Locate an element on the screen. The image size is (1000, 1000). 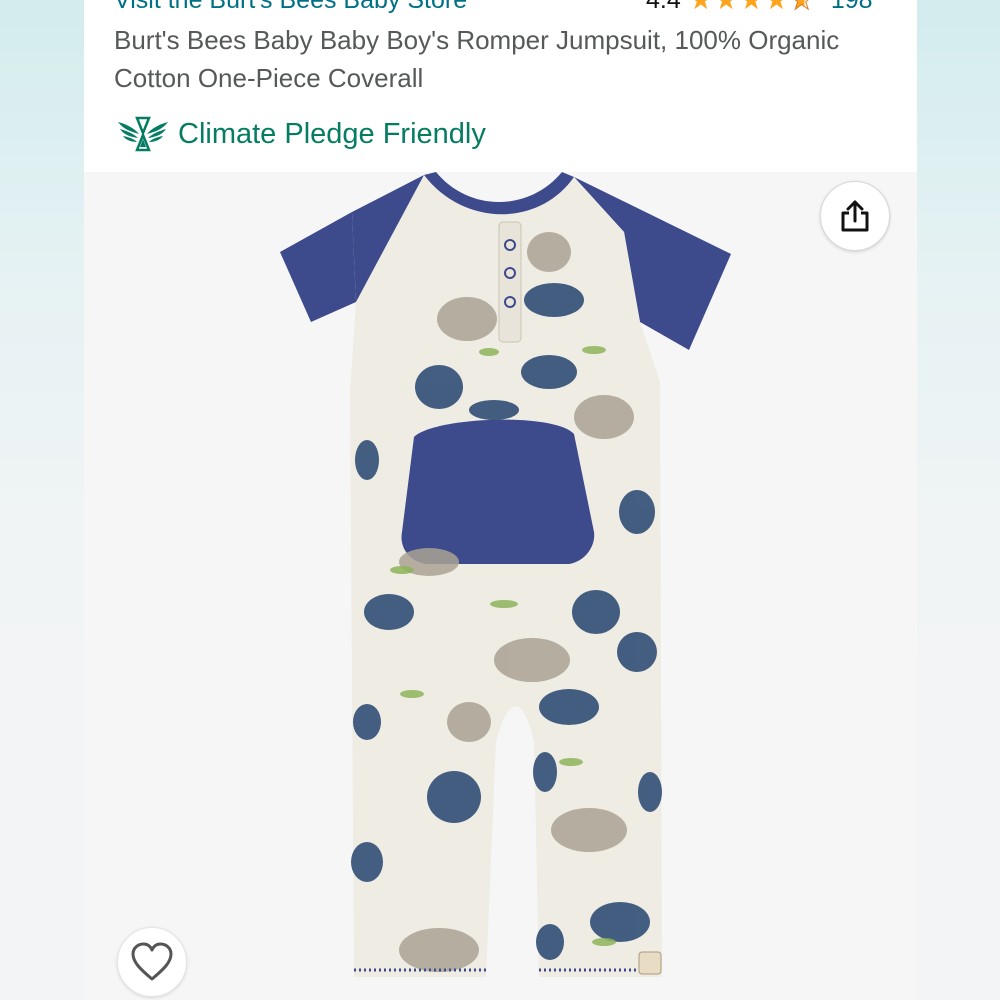
rating-count-link: 198 is located at coordinates (852, 7).